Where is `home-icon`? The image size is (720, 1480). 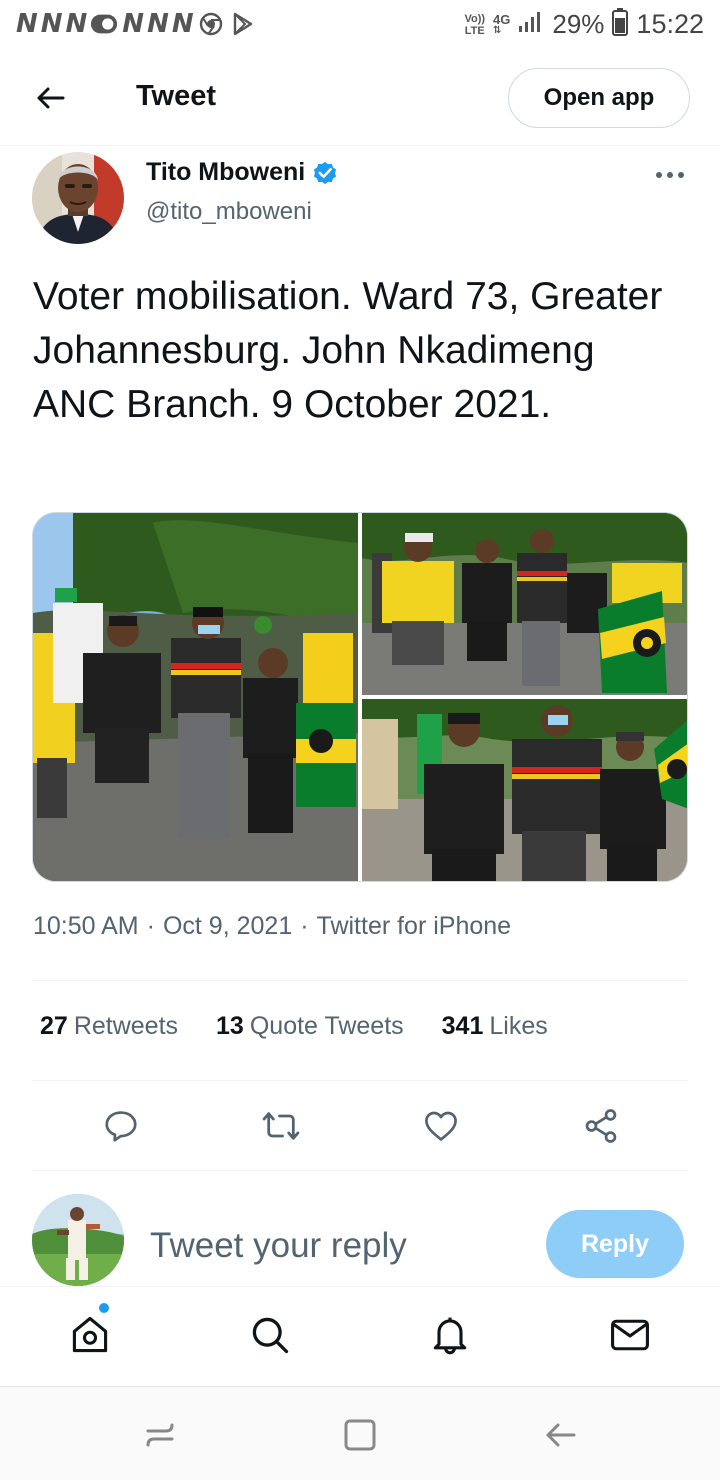
home-icon is located at coordinates (90, 1334).